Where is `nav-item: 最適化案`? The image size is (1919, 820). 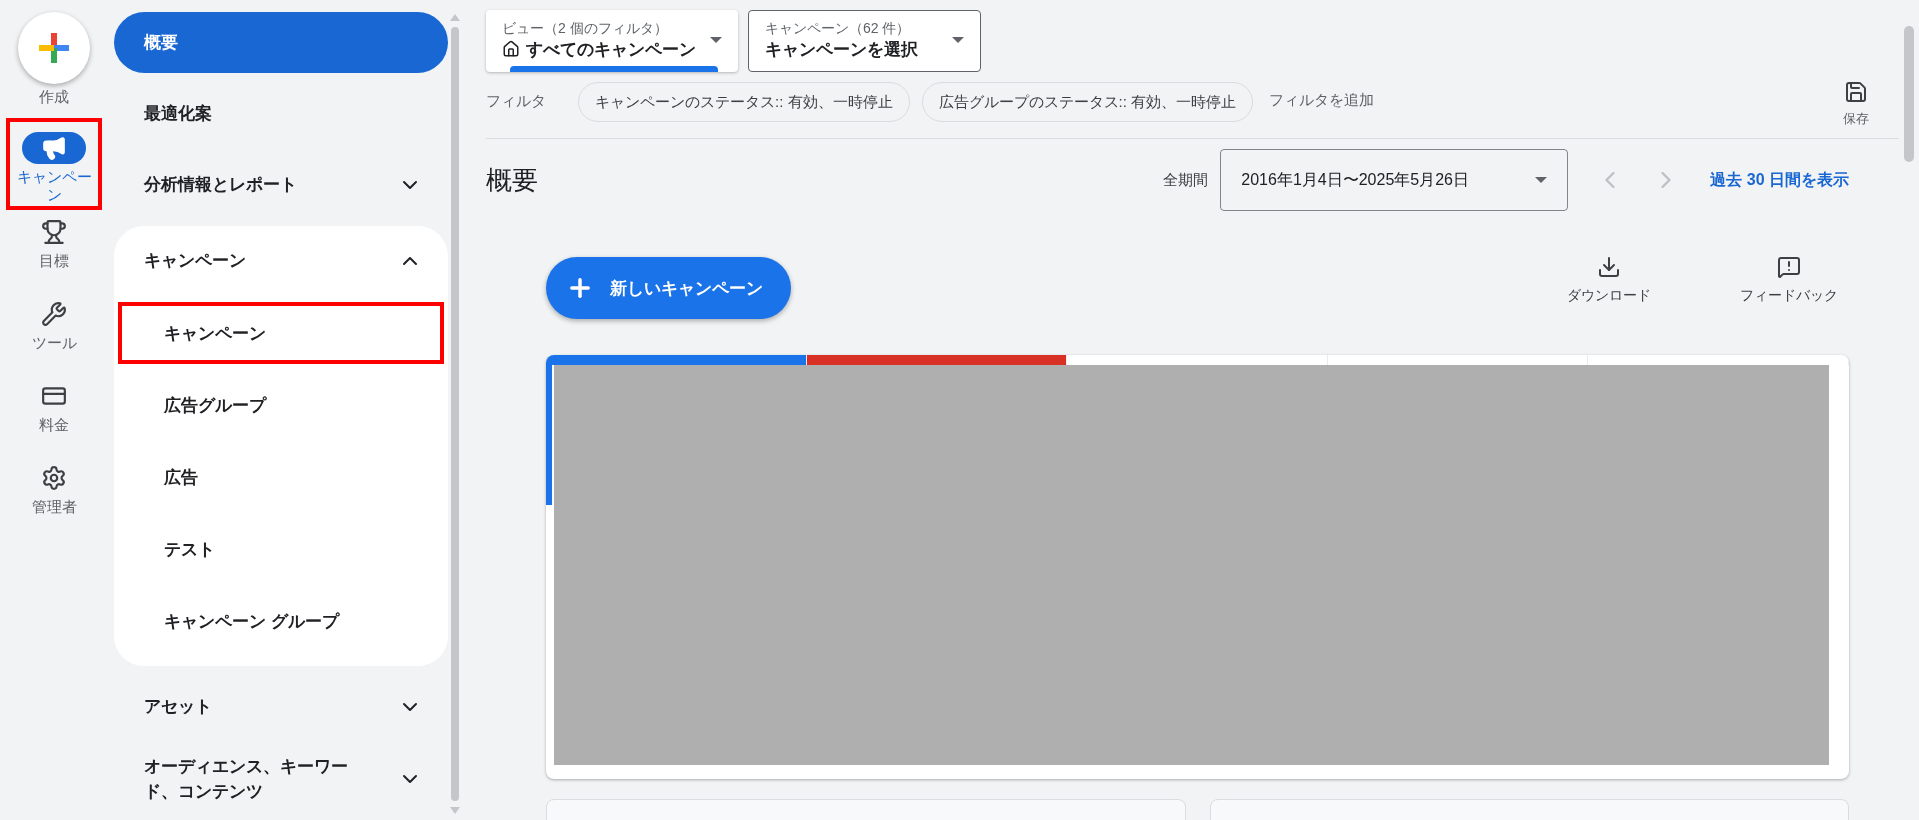
nav-item: 最適化案 is located at coordinates (281, 113).